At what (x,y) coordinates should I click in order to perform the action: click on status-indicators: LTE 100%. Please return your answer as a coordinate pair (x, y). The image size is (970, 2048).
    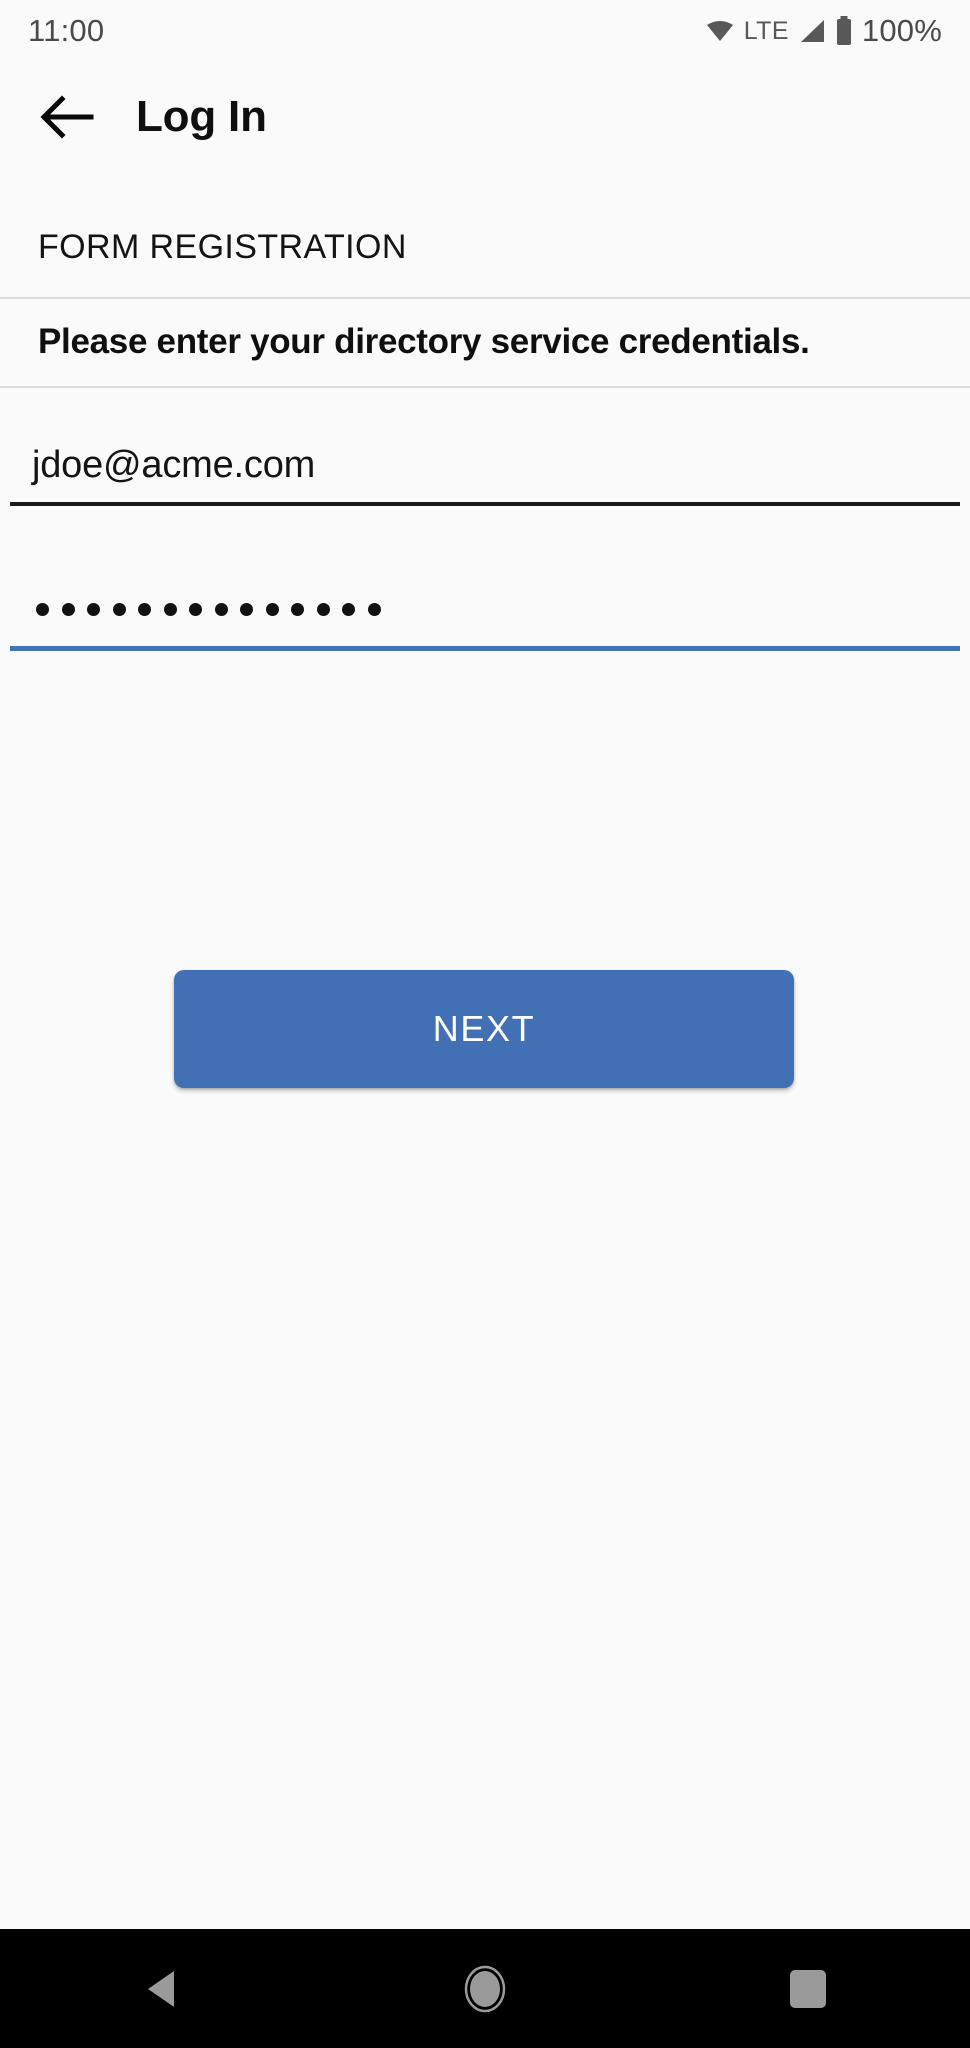
    Looking at the image, I should click on (823, 31).